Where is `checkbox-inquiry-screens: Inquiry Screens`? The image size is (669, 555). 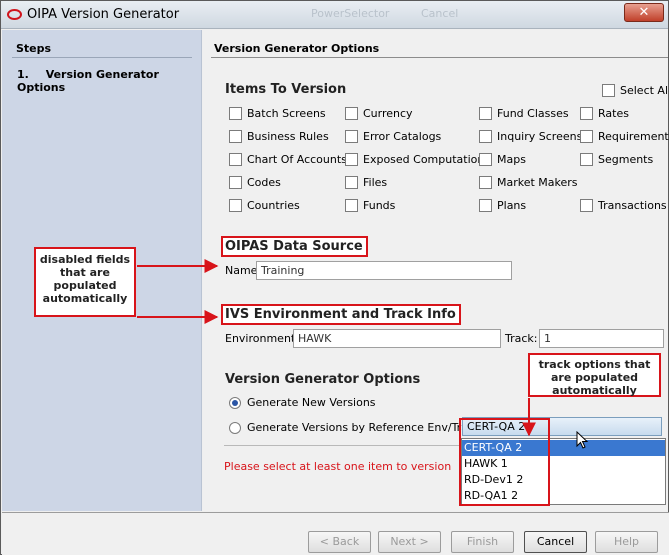
checkbox-inquiry-screens: Inquiry Screens is located at coordinates (530, 136).